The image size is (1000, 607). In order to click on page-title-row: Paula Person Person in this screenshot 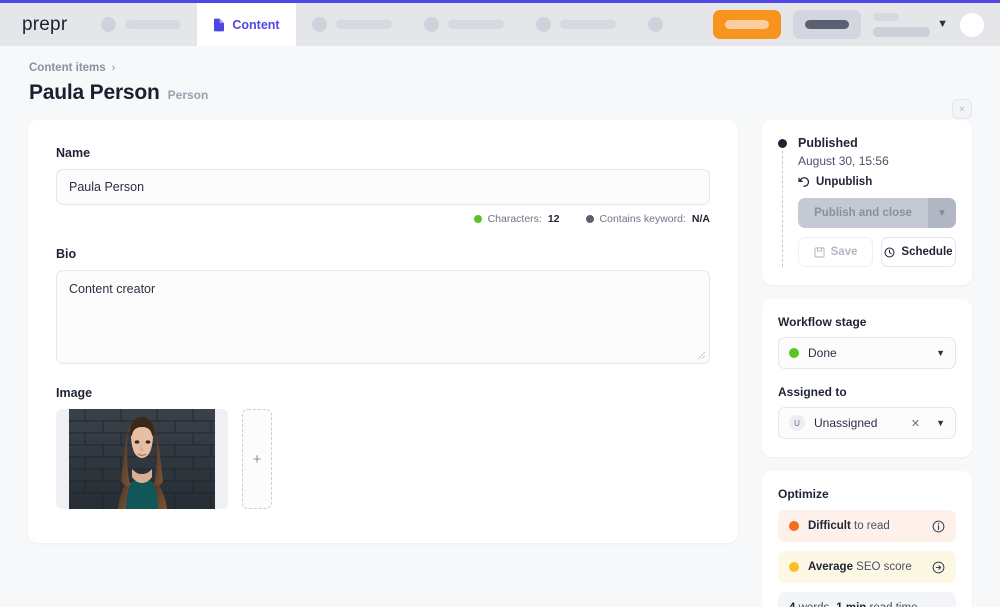, I will do `click(500, 89)`.